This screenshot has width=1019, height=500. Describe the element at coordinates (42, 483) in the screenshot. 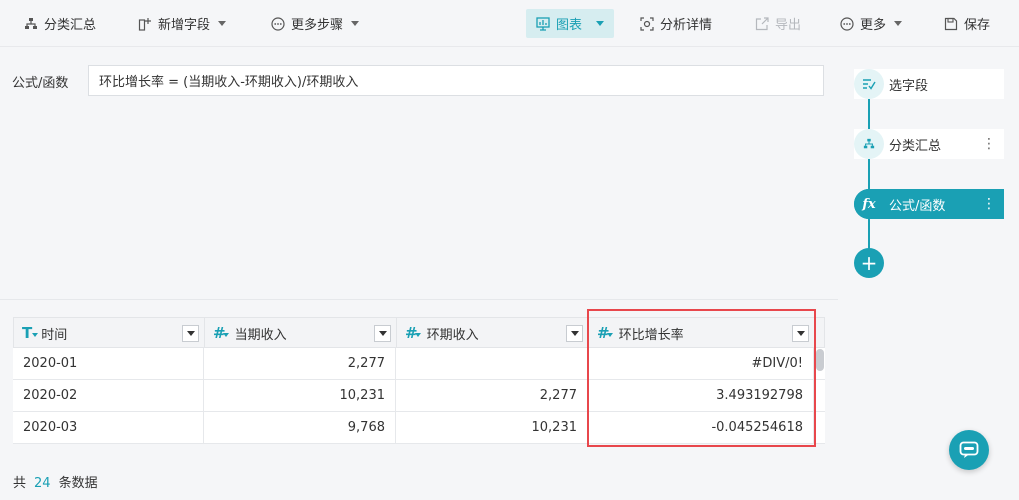

I see `row-count-value: 24` at that location.